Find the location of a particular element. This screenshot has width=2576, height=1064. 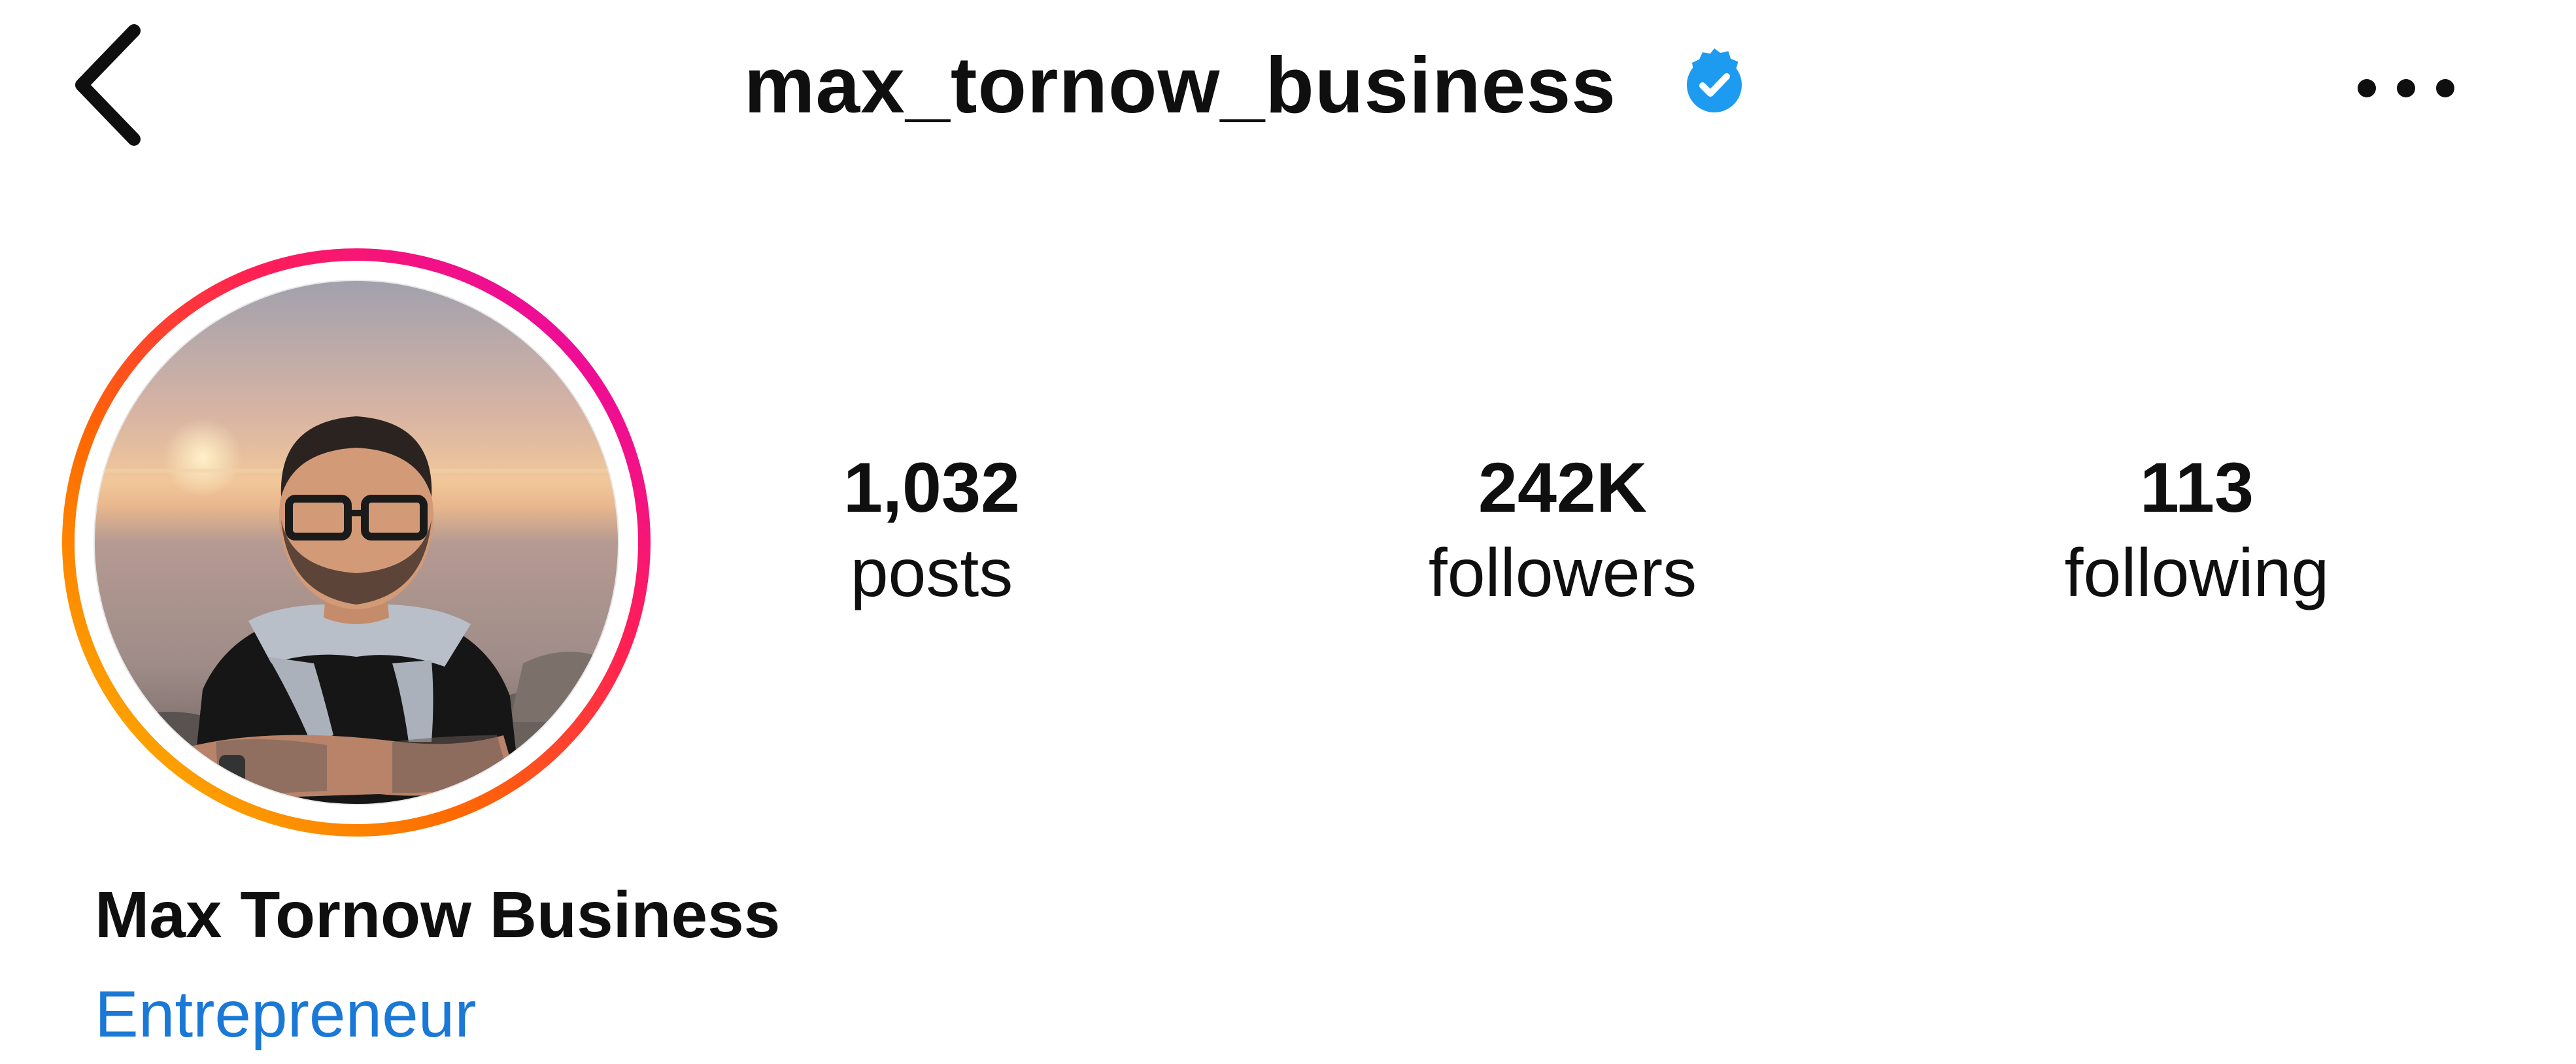

stat-posts-value: 1,032 is located at coordinates (932, 487).